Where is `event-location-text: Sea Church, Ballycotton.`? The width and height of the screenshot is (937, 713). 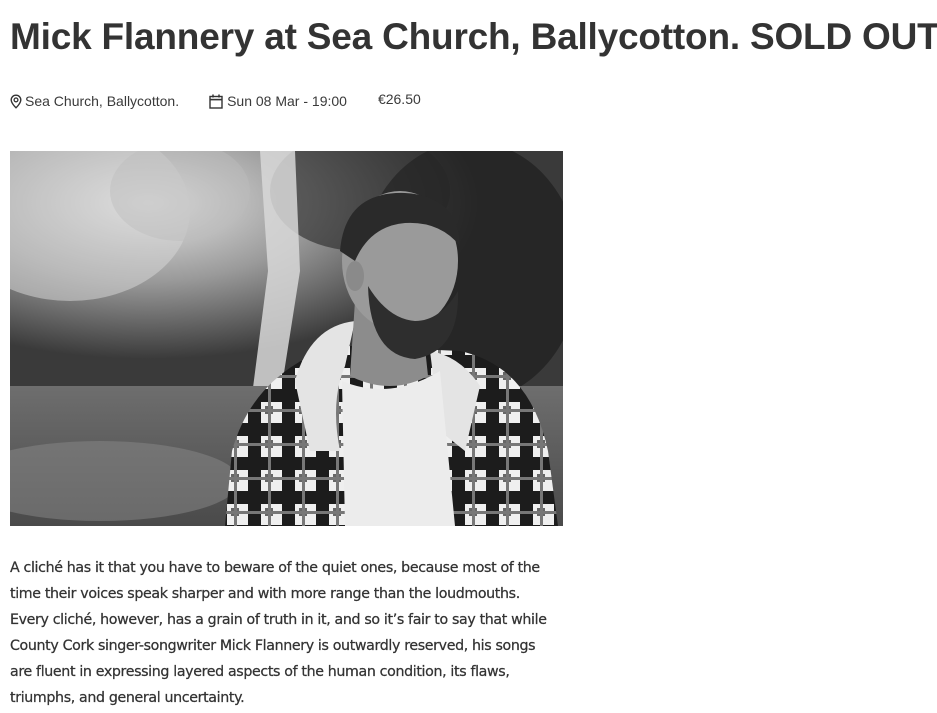
event-location-text: Sea Church, Ballycotton. is located at coordinates (102, 101).